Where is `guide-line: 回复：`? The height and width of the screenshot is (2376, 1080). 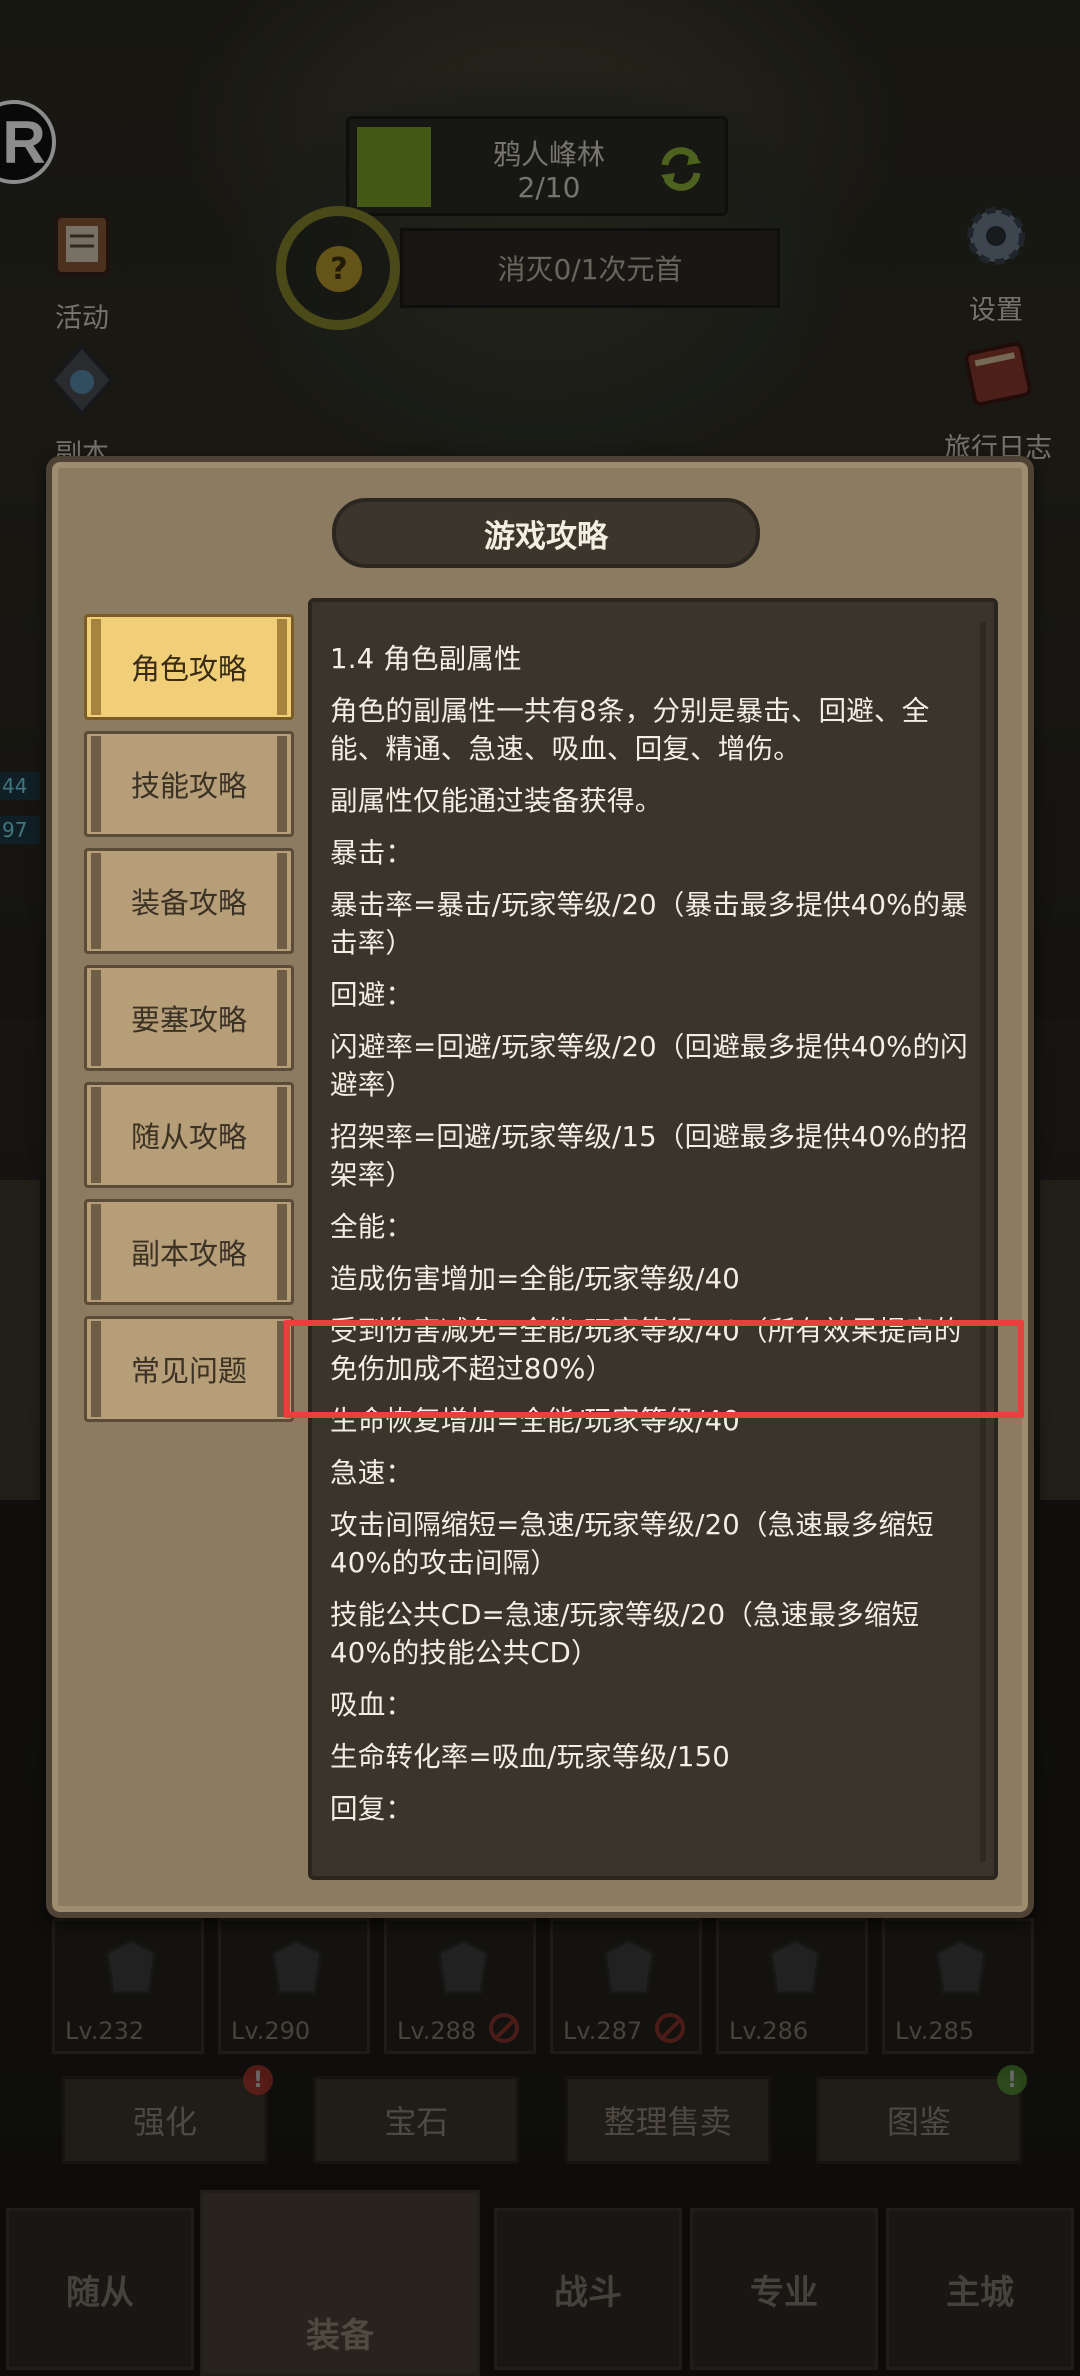
guide-line: 回复： is located at coordinates (372, 1809).